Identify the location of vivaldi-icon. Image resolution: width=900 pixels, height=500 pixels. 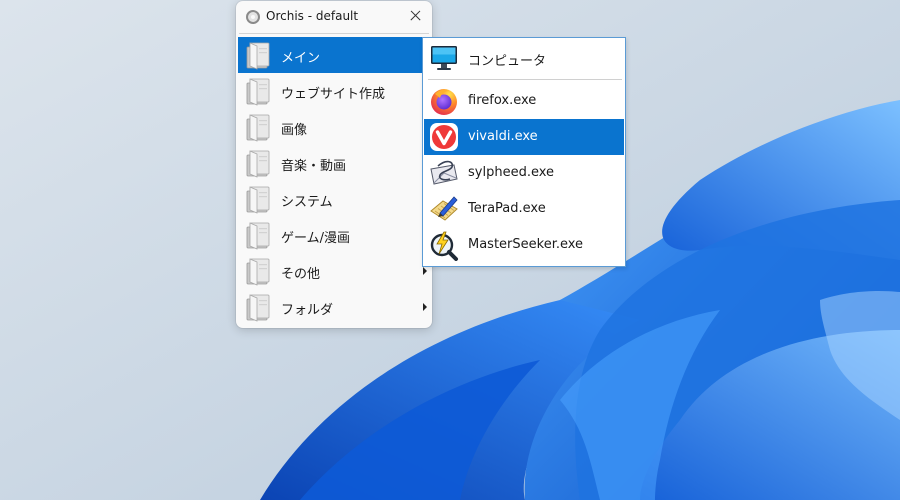
(444, 137).